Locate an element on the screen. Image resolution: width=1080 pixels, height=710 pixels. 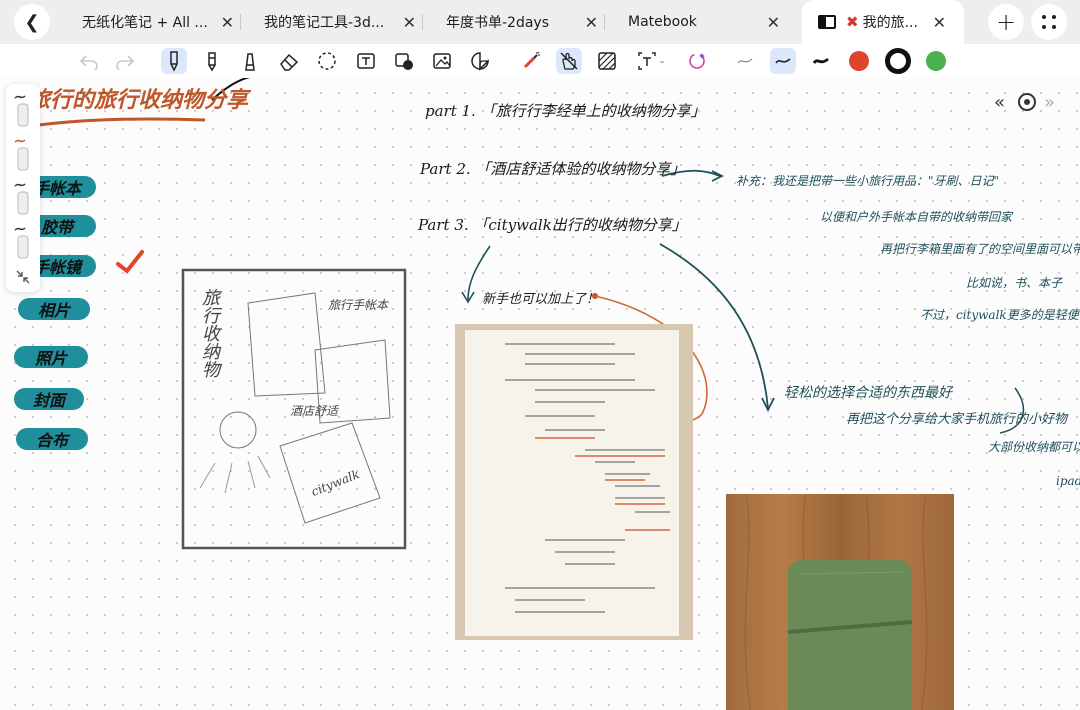
back-button: ❮ is located at coordinates (32, 22).